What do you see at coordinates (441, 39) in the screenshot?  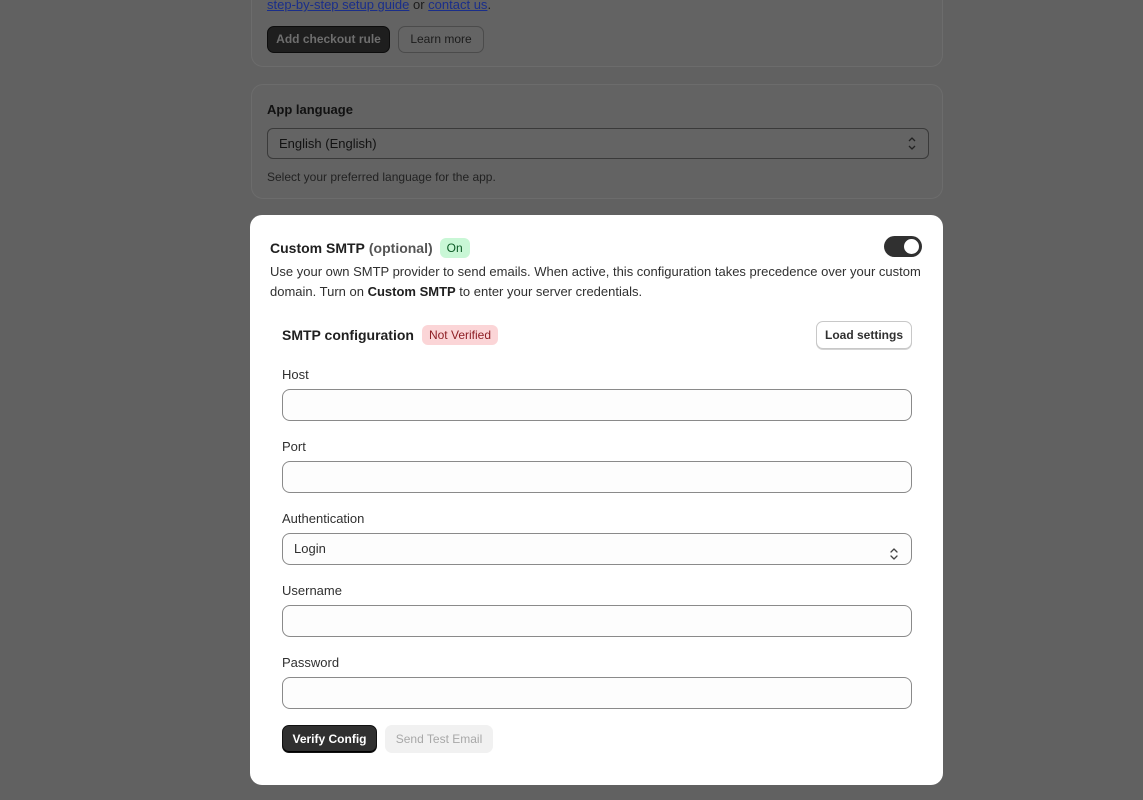 I see `learn-more-button: Learn more` at bounding box center [441, 39].